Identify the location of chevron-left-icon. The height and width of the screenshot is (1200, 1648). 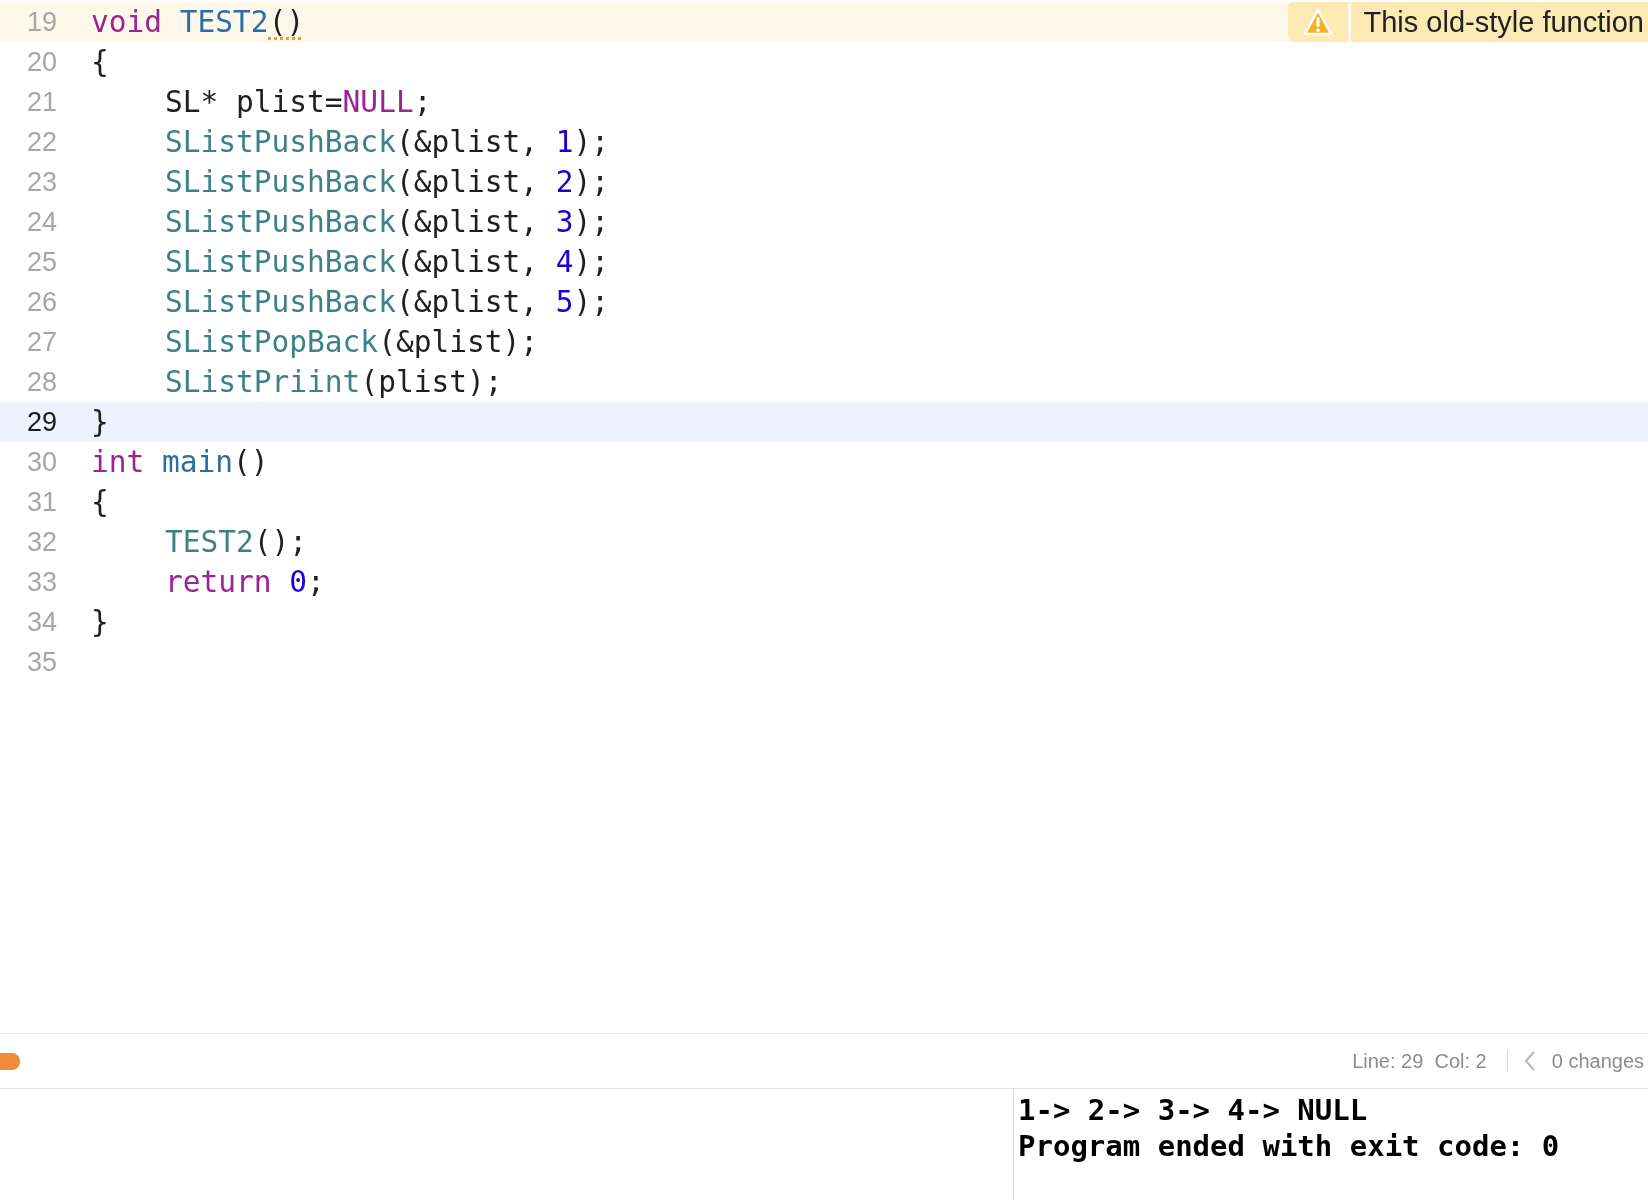
(1529, 1061).